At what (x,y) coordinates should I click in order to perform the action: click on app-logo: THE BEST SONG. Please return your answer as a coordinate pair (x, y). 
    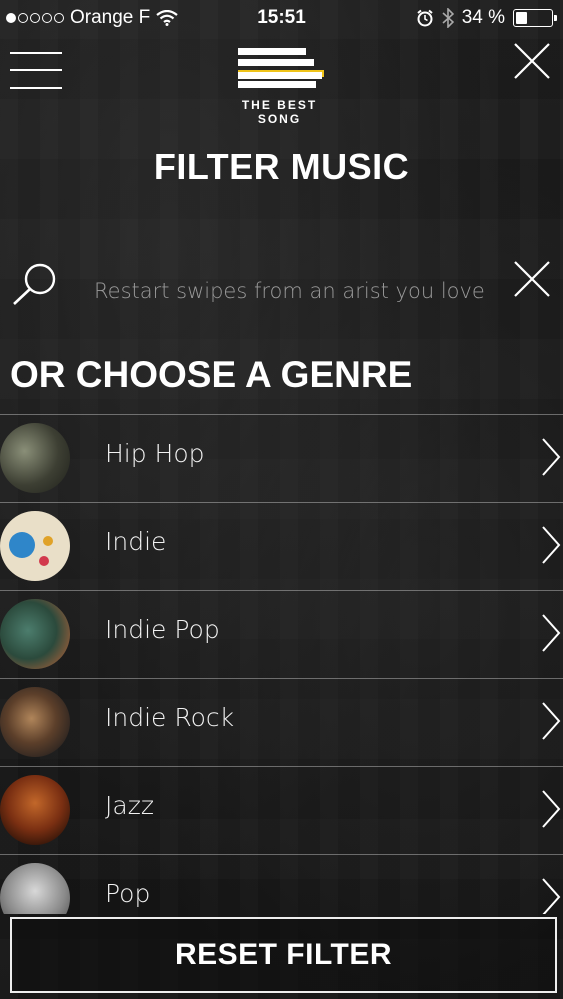
    Looking at the image, I should click on (281, 88).